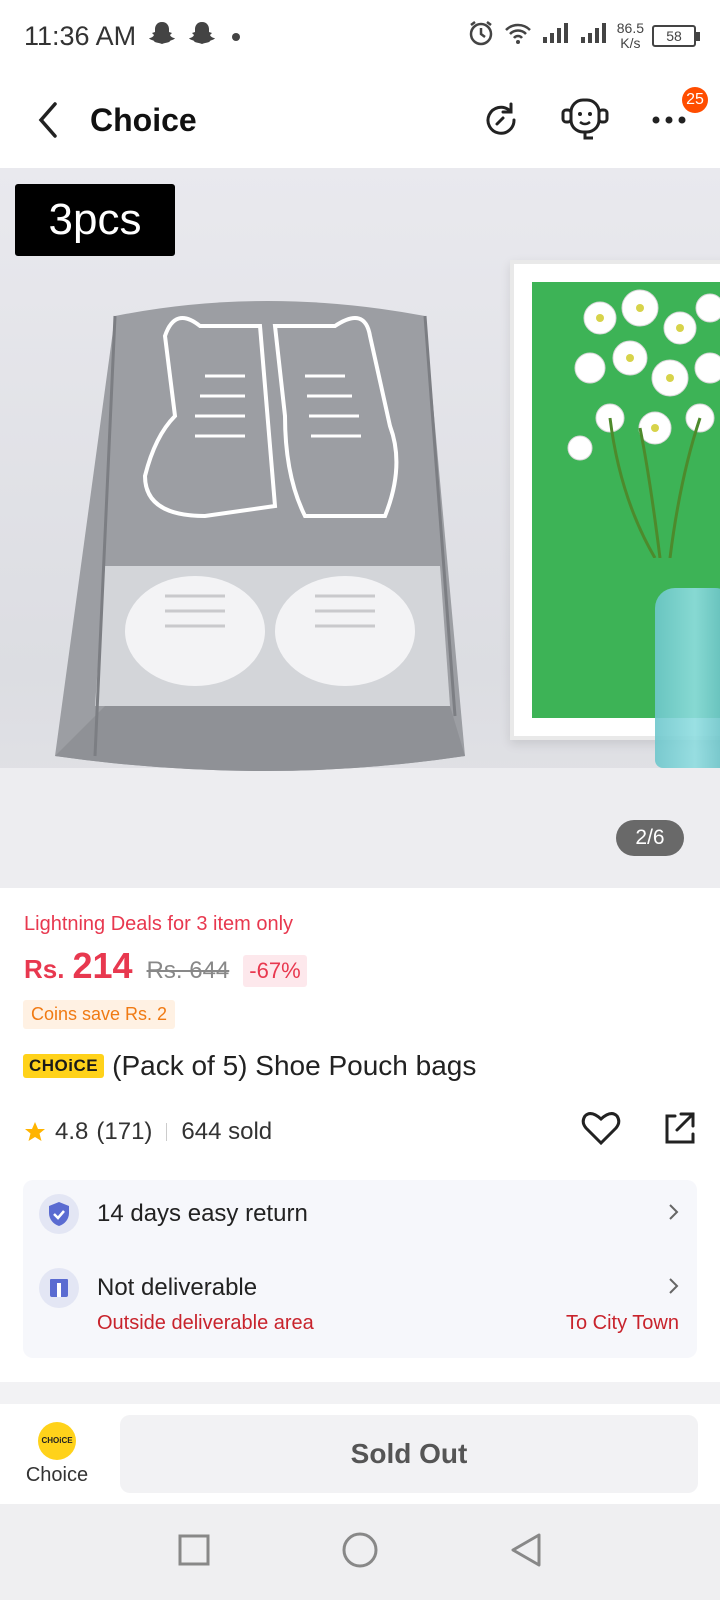  I want to click on battery-icon: 58, so click(676, 36).